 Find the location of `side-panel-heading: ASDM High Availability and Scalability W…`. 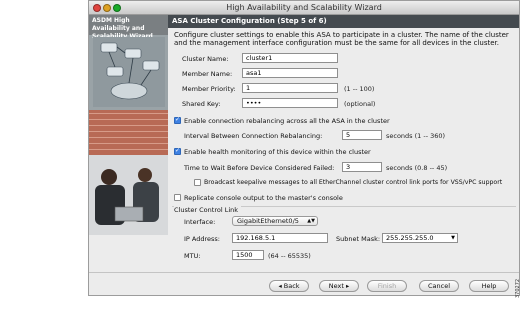

side-panel-heading: ASDM High Availability and Scalability W… is located at coordinates (128, 27).